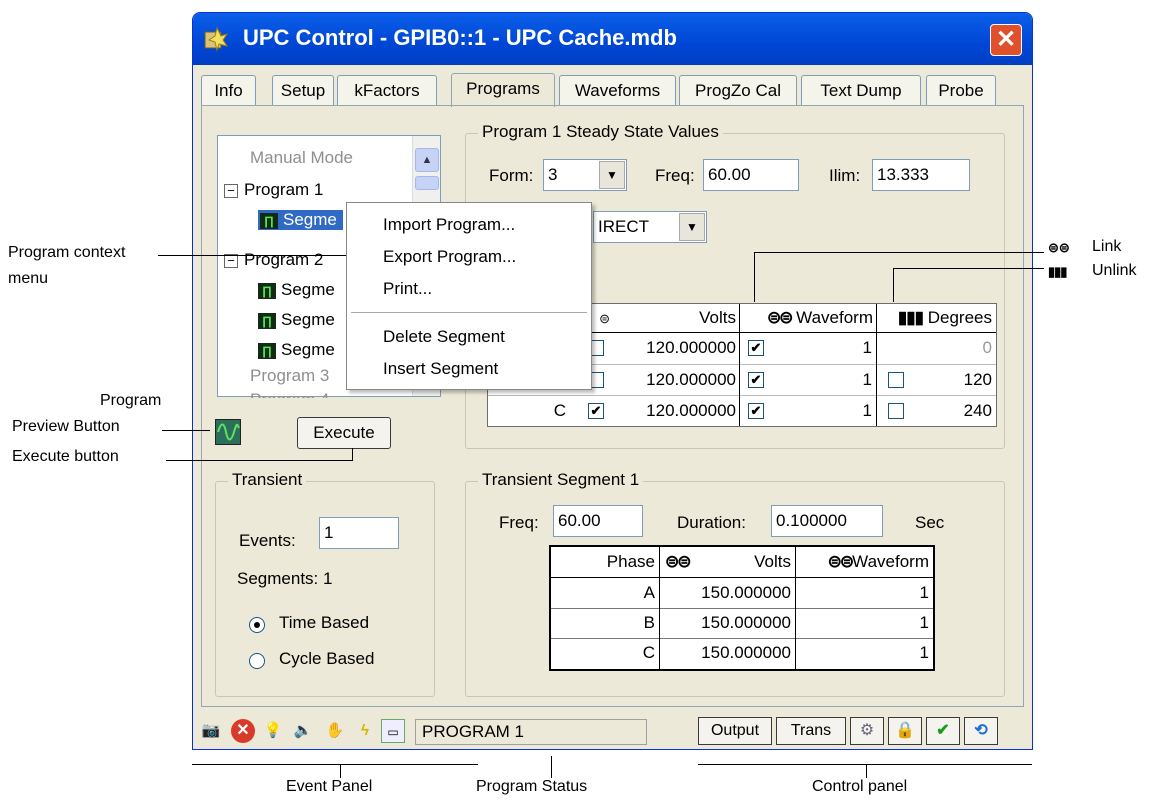 Image resolution: width=1160 pixels, height=802 pixels. I want to click on degrees-cell: 240, so click(952, 411).